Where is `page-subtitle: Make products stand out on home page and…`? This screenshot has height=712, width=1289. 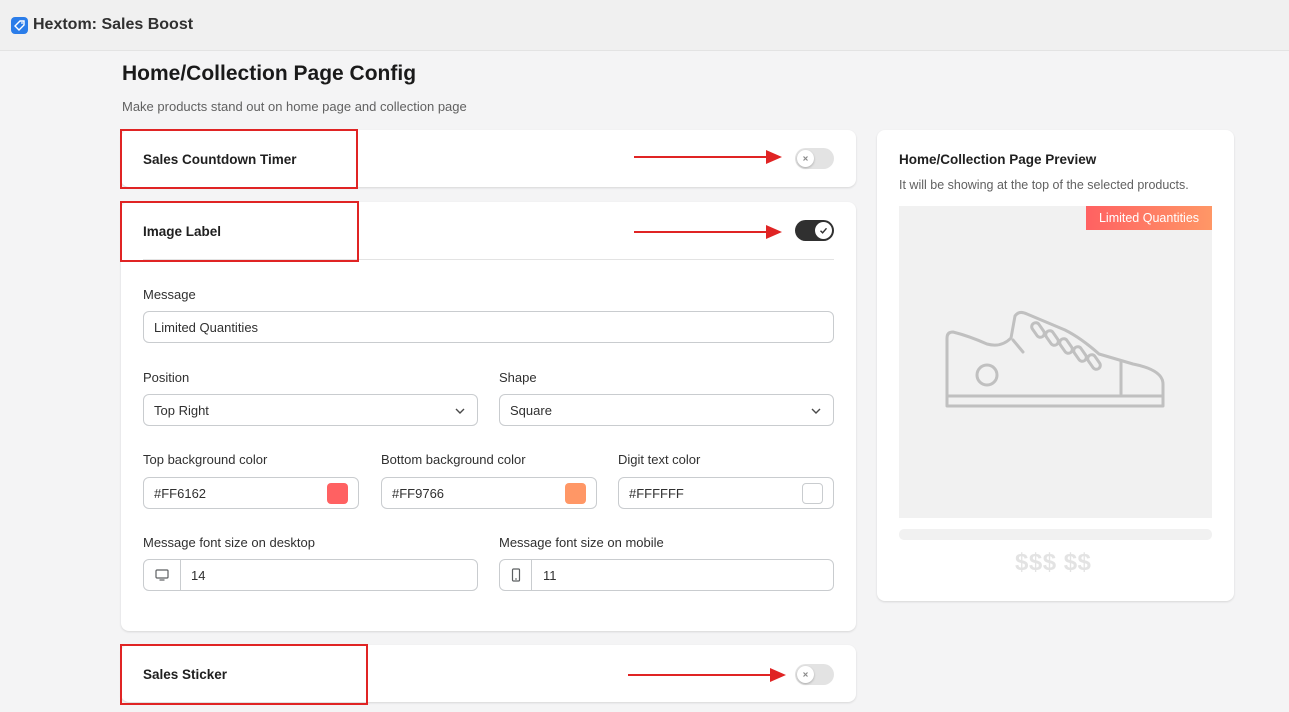
page-subtitle: Make products stand out on home page and… is located at coordinates (294, 106).